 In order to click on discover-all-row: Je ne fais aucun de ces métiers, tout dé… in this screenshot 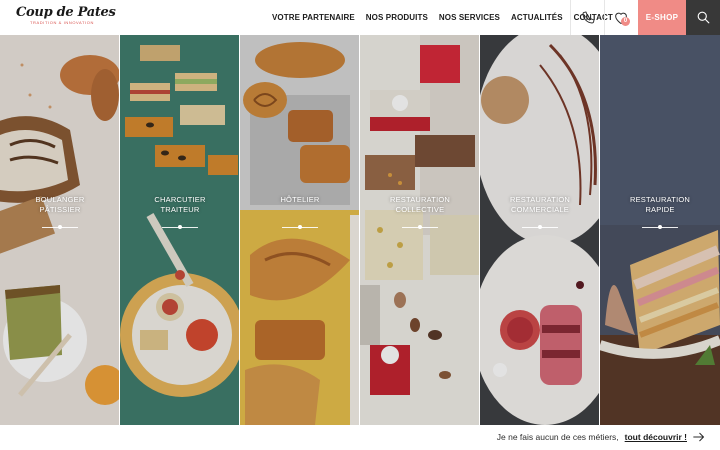, I will do `click(601, 437)`.